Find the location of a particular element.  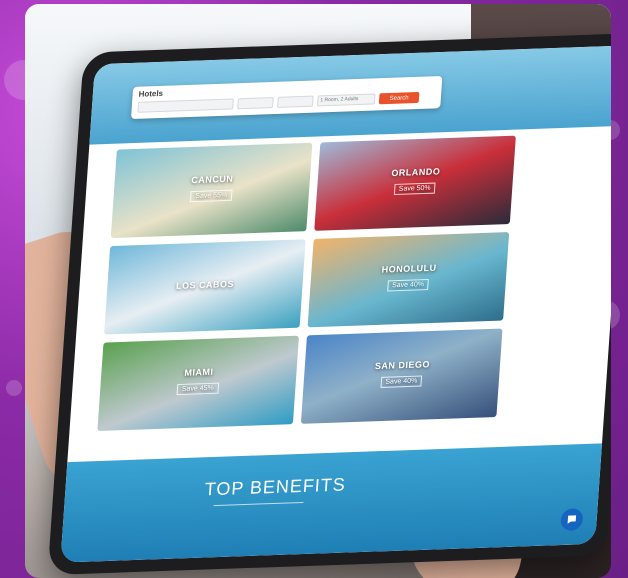

destination-input is located at coordinates (185, 105).